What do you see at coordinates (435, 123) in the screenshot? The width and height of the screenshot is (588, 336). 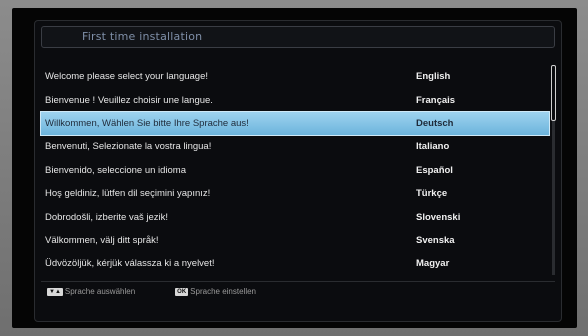 I see `language-name: Deutsch` at bounding box center [435, 123].